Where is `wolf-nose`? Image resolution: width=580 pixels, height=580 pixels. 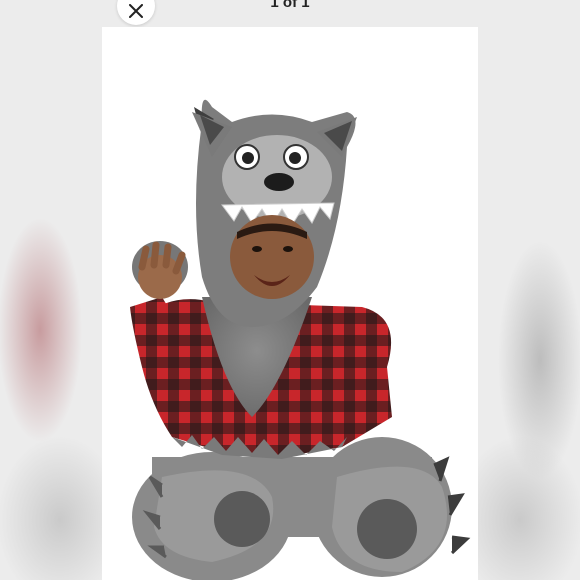
wolf-nose is located at coordinates (279, 182).